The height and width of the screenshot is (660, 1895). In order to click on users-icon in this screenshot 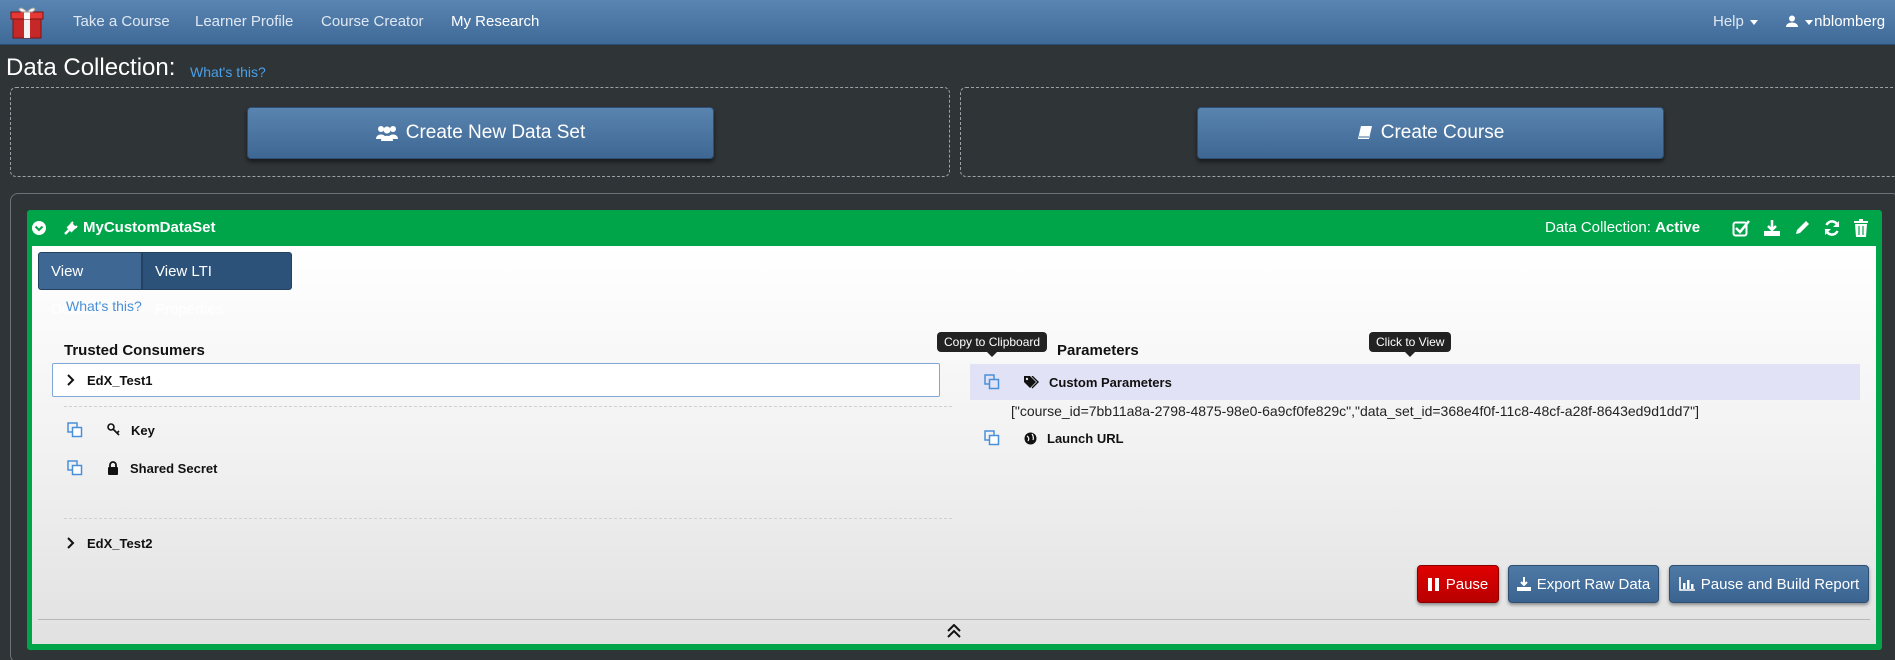, I will do `click(386, 133)`.